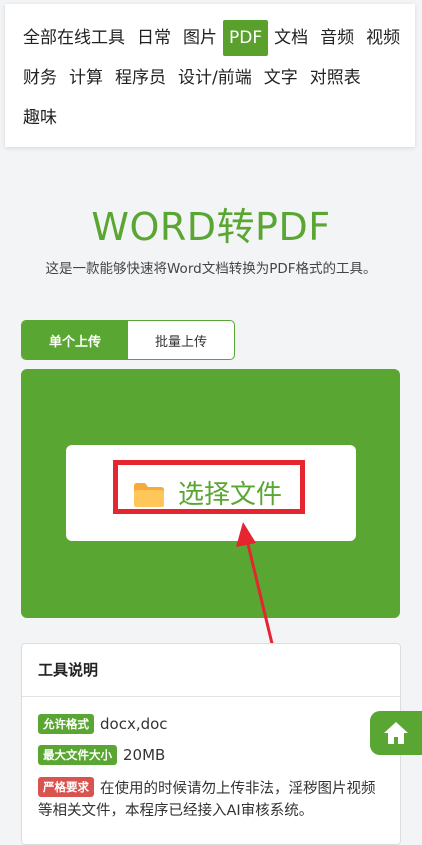  What do you see at coordinates (291, 38) in the screenshot?
I see `nav-item-document: 文档` at bounding box center [291, 38].